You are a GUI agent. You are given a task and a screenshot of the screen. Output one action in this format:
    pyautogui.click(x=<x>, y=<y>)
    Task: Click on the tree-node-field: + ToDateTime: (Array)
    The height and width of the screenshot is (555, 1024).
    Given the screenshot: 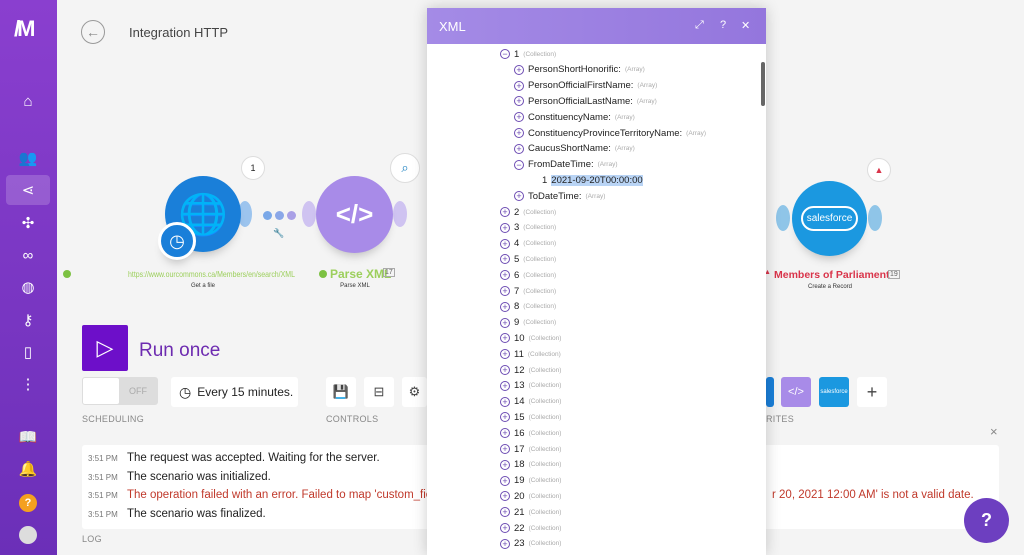 What is the action you would take?
    pyautogui.click(x=559, y=196)
    